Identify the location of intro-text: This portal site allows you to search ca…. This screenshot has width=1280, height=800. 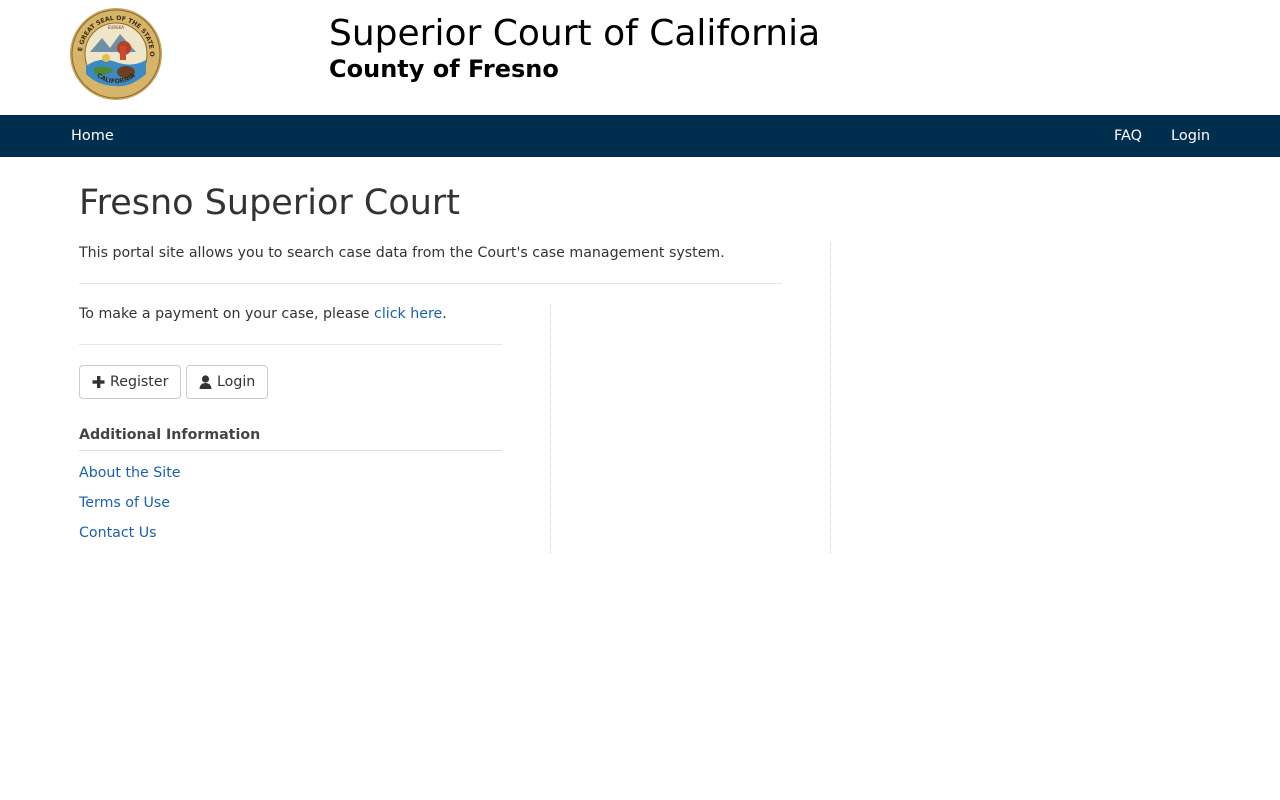
(402, 253).